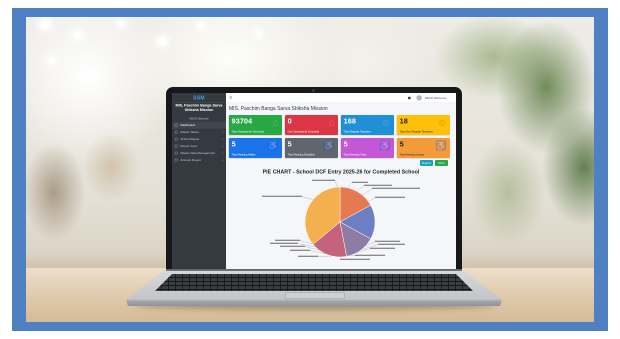  I want to click on stat-label: Total Hearing Disability, so click(301, 154).